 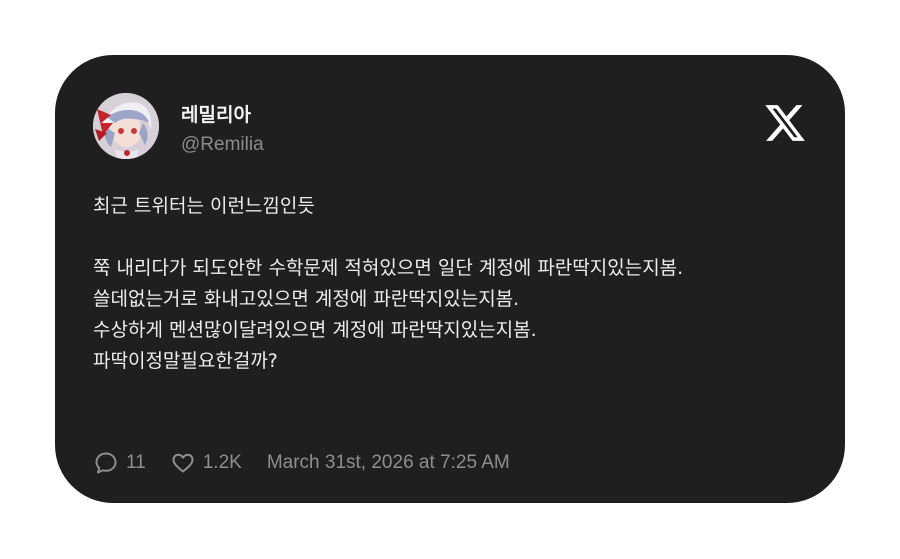 What do you see at coordinates (183, 463) in the screenshot?
I see `heart-icon` at bounding box center [183, 463].